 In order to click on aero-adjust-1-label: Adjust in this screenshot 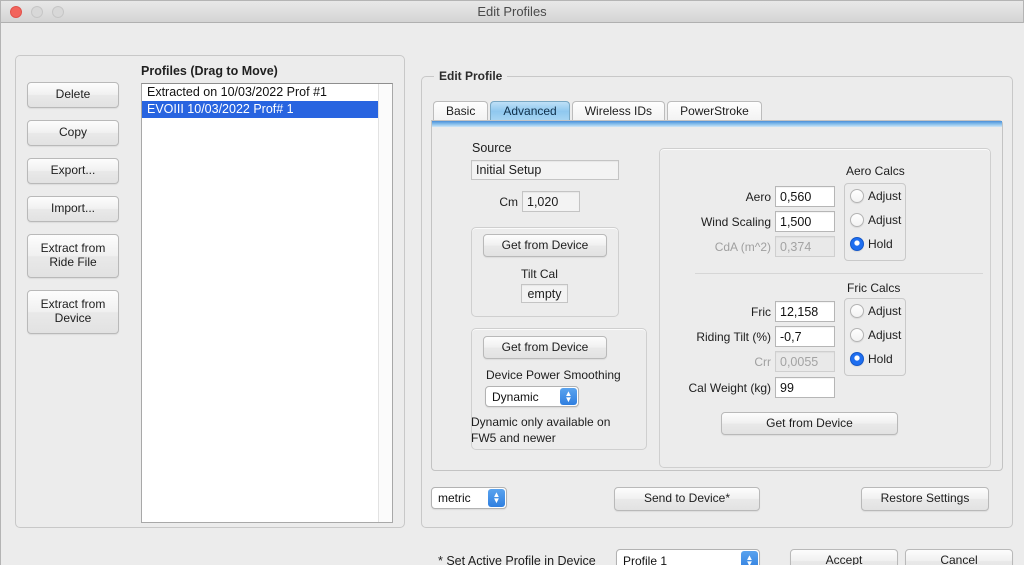, I will do `click(885, 196)`.